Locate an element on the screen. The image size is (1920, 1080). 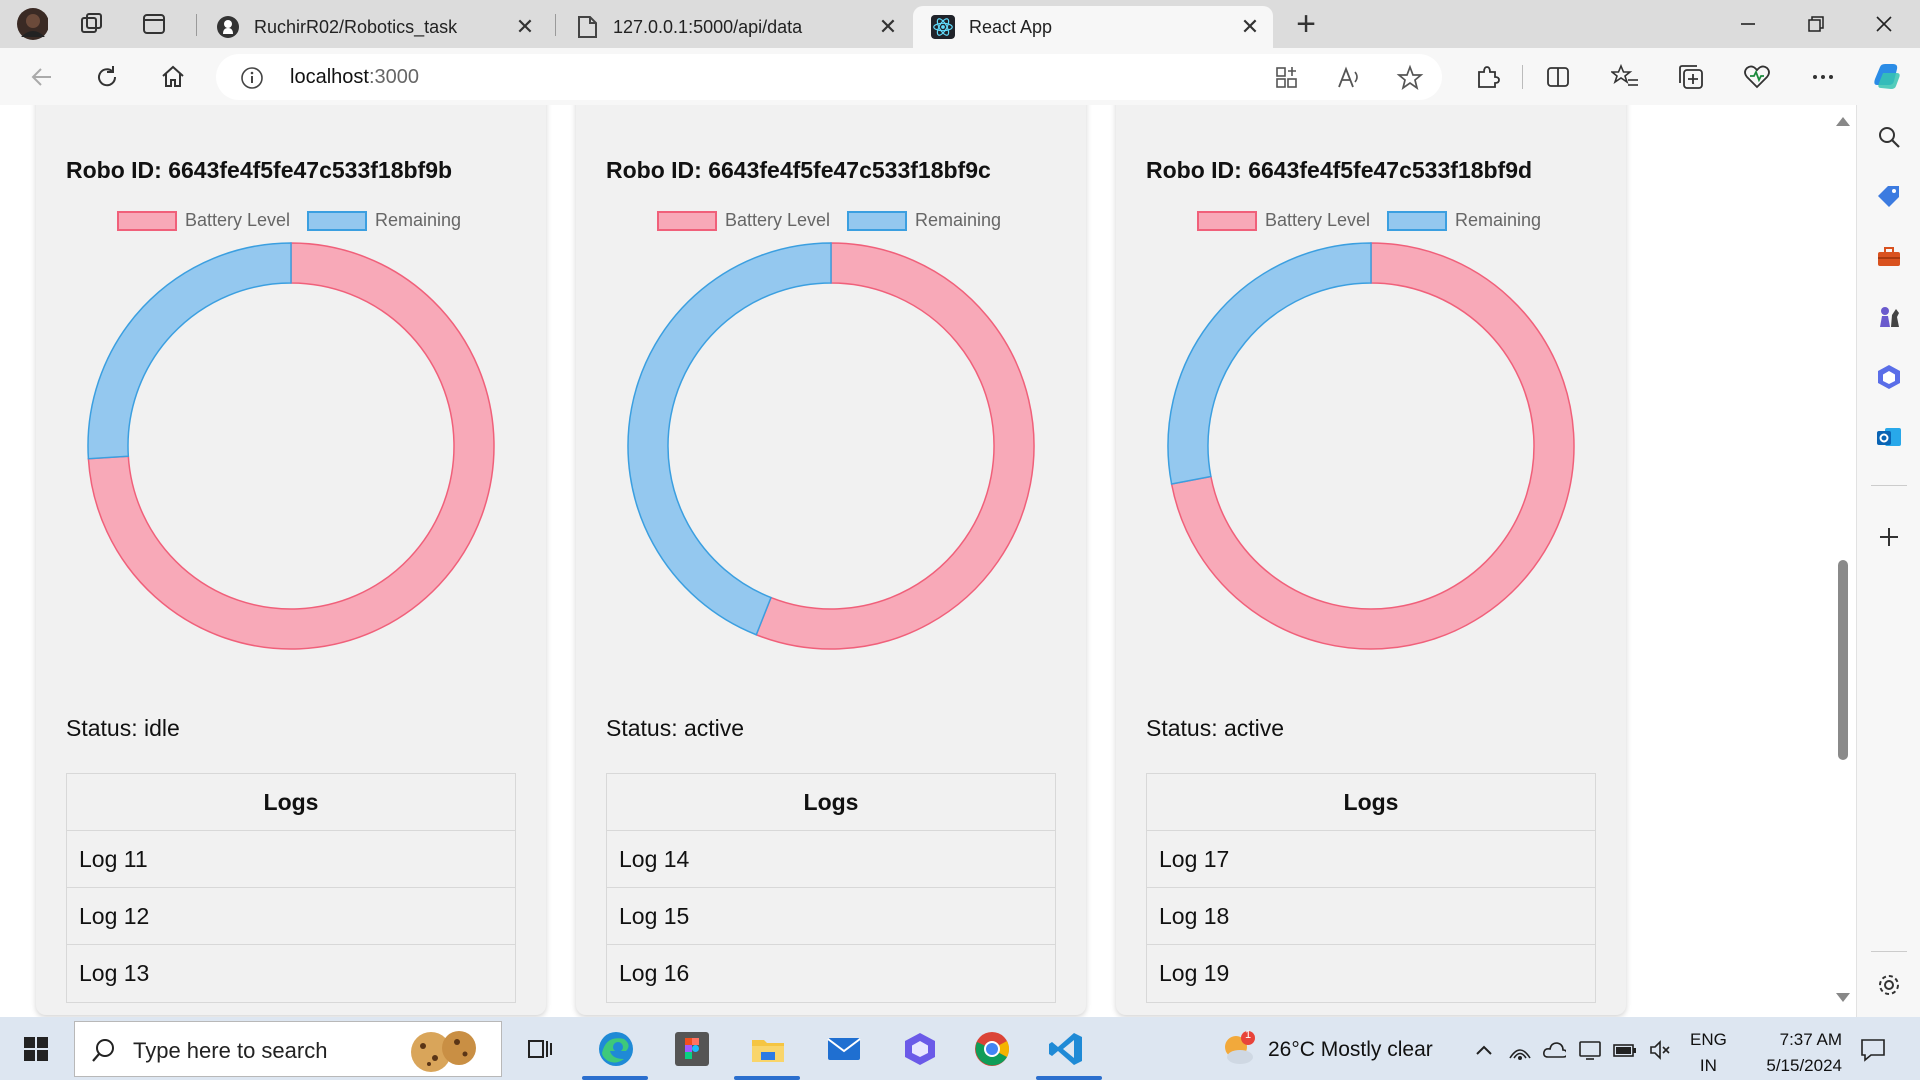
tab-react-app: React App ✕ is located at coordinates (1093, 27).